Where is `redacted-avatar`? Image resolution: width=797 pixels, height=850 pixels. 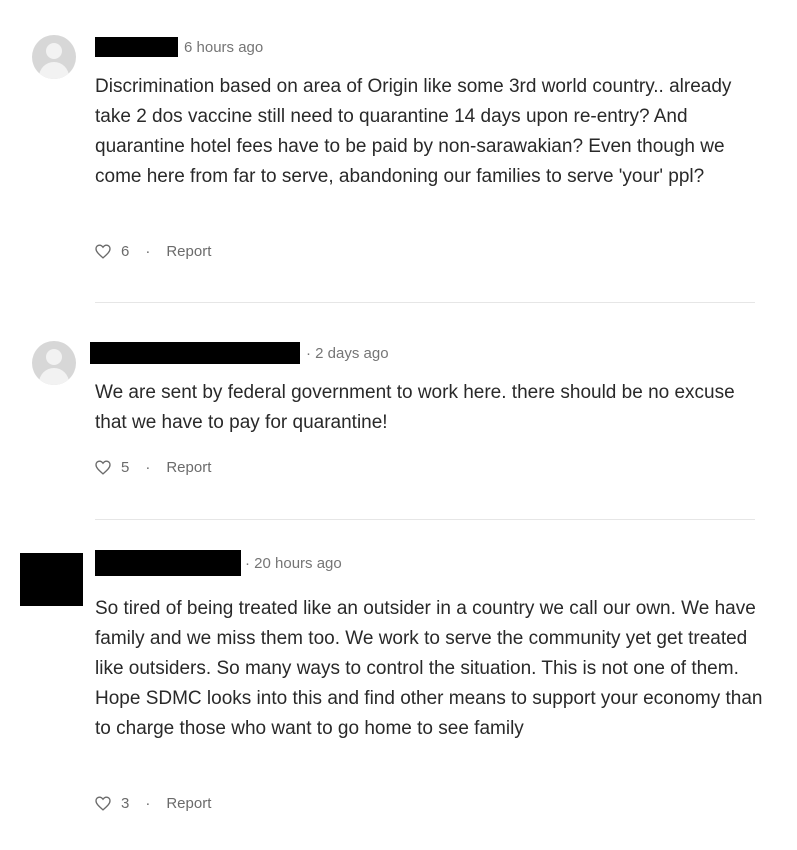
redacted-avatar is located at coordinates (51, 579).